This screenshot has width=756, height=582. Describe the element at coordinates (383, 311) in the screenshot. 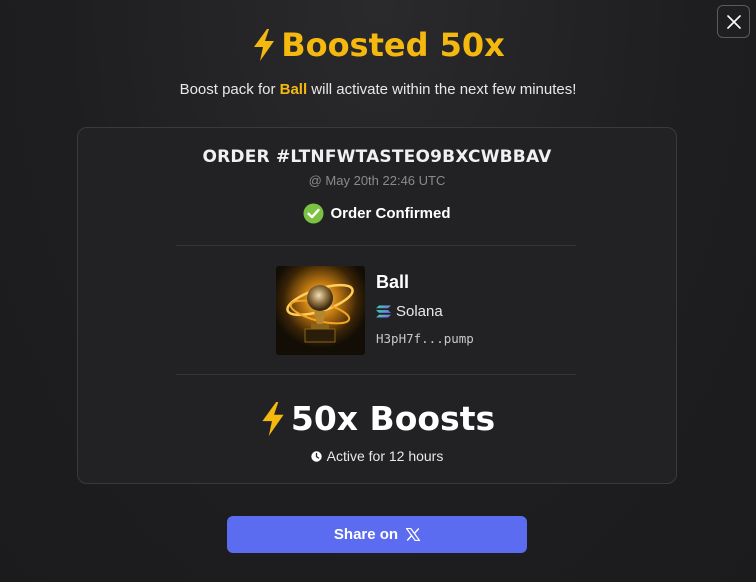

I see `solana-icon` at that location.